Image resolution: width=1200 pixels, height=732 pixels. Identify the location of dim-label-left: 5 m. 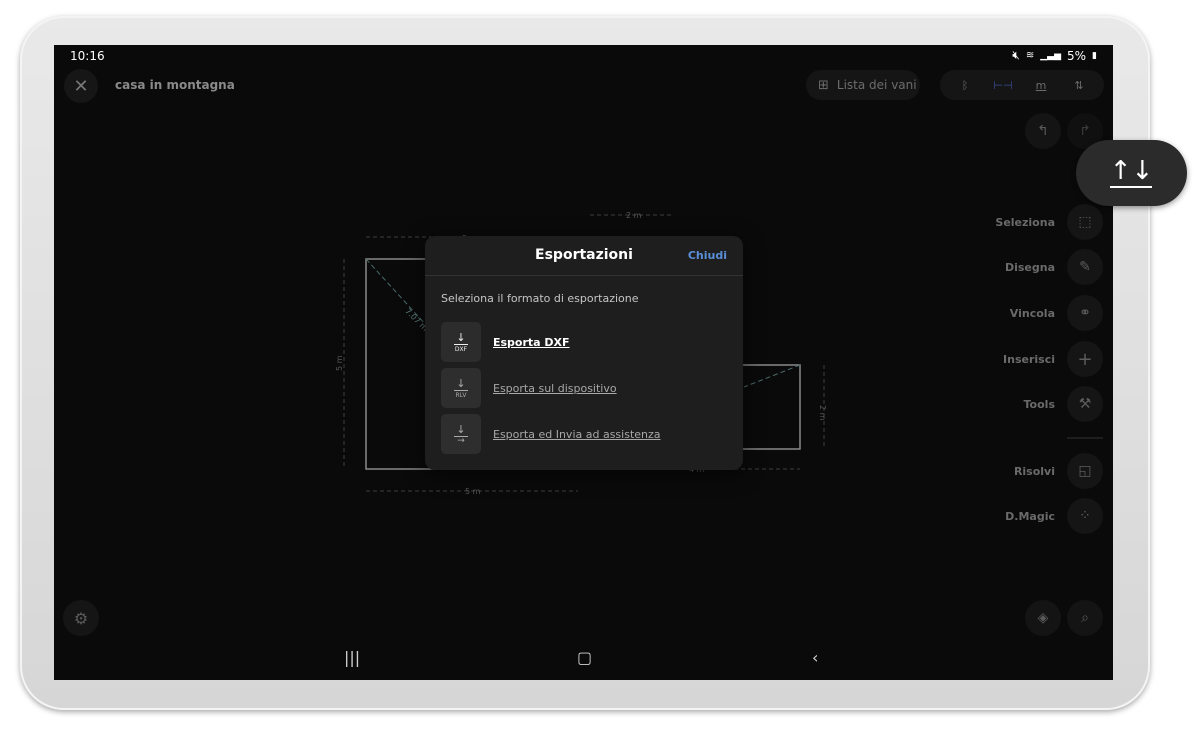
(339, 363).